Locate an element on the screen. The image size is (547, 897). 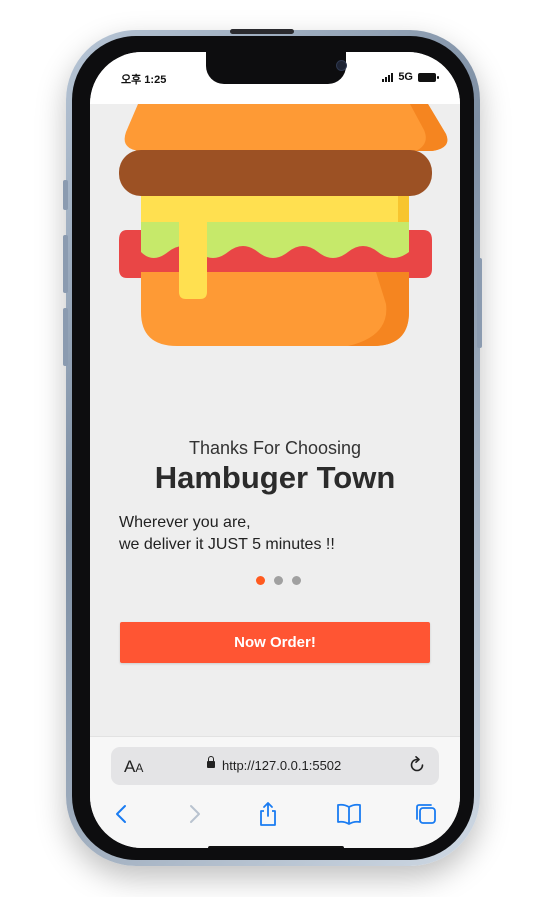
browser-chrome: AA http://127.0.0.1:5502 is located at coordinates (275, 792).